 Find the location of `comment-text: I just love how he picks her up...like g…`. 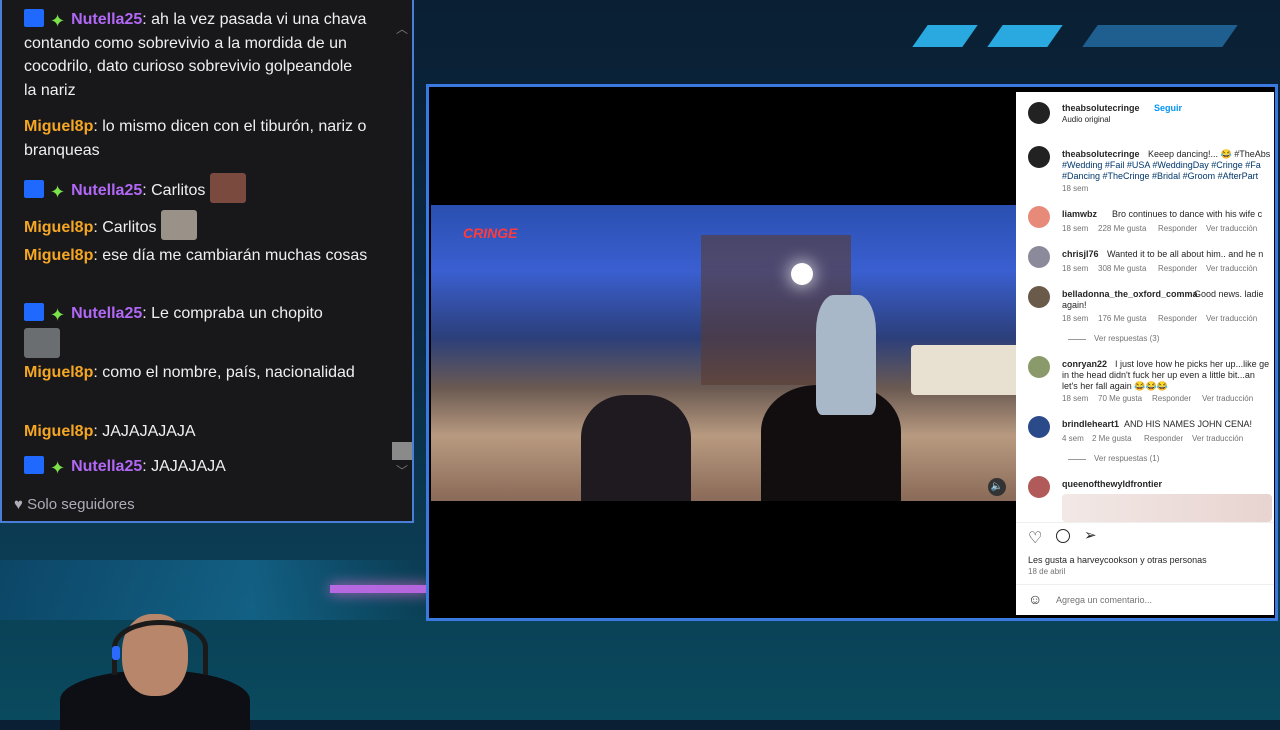

comment-text: I just love how he picks her up...like g… is located at coordinates (1192, 364).